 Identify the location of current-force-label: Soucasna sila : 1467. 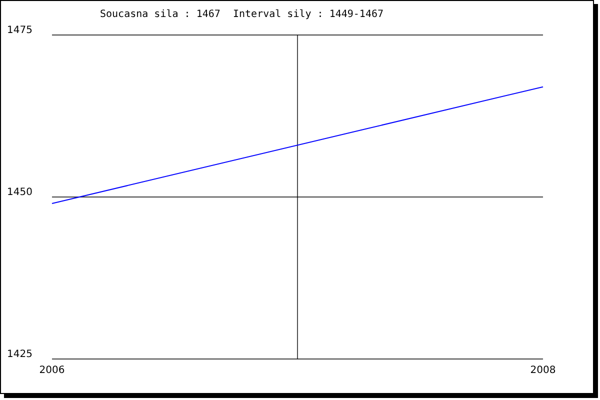
(160, 14).